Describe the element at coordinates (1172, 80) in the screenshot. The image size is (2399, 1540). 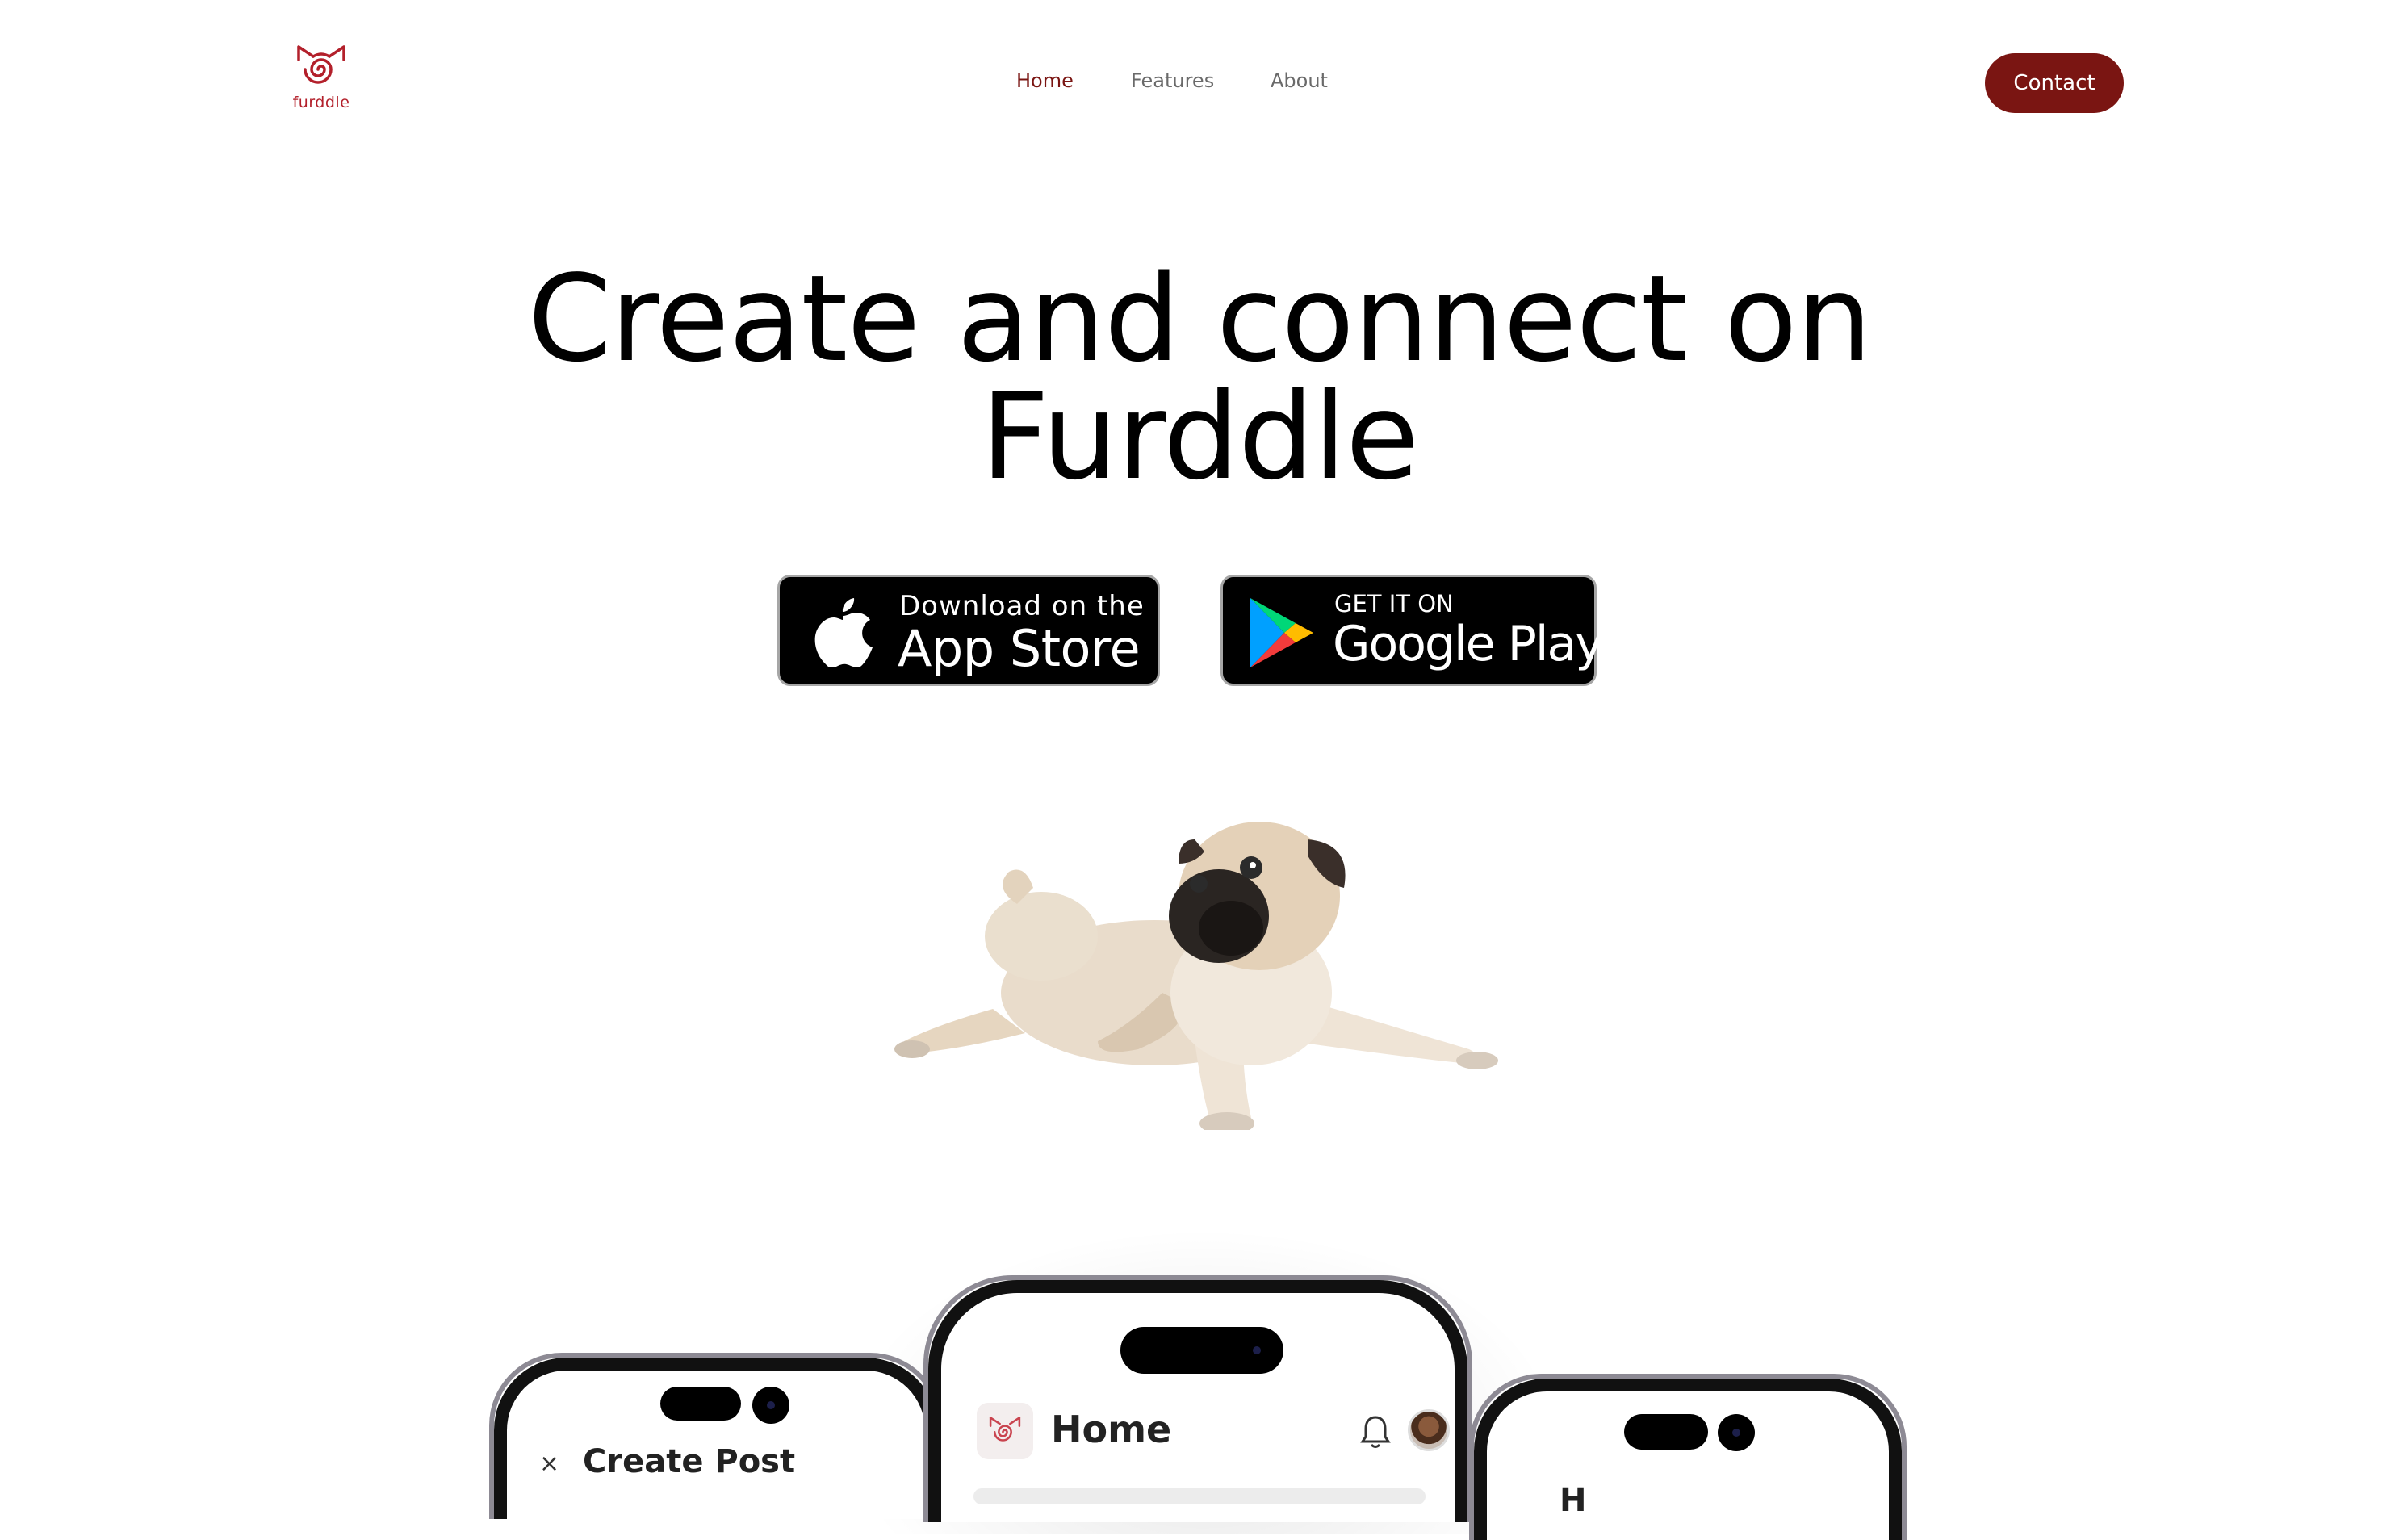
I see `nav-features: Features` at that location.